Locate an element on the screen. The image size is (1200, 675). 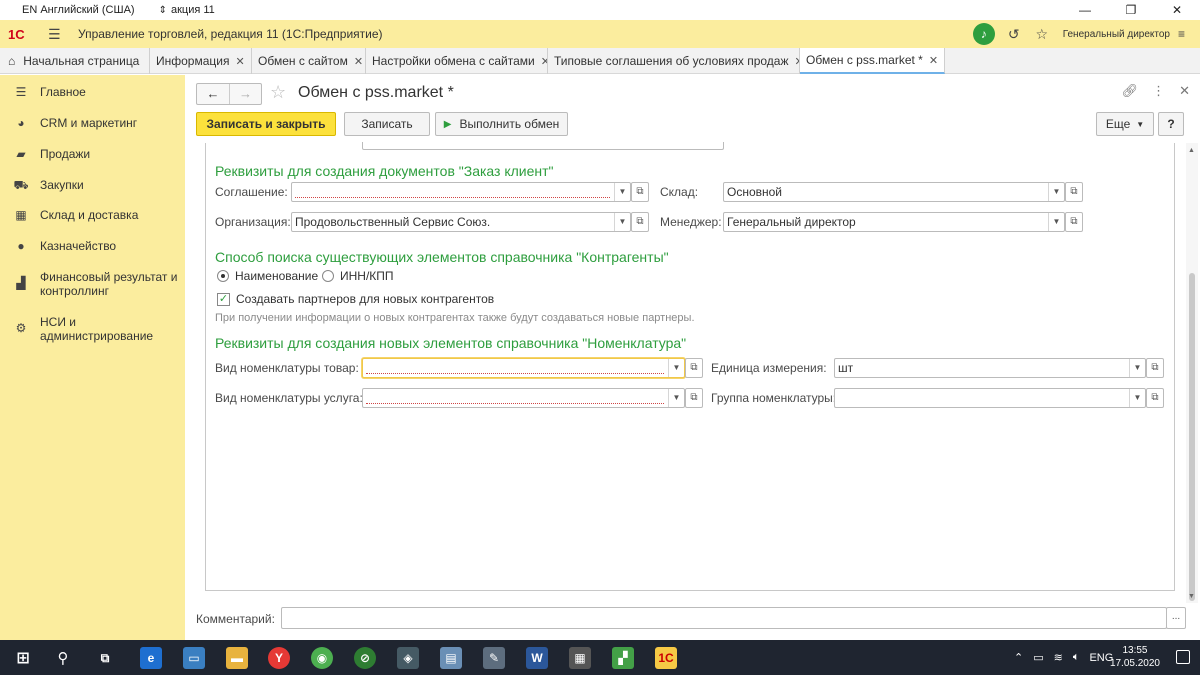
manager-value: Генеральный директор is located at coordinates (886, 222).